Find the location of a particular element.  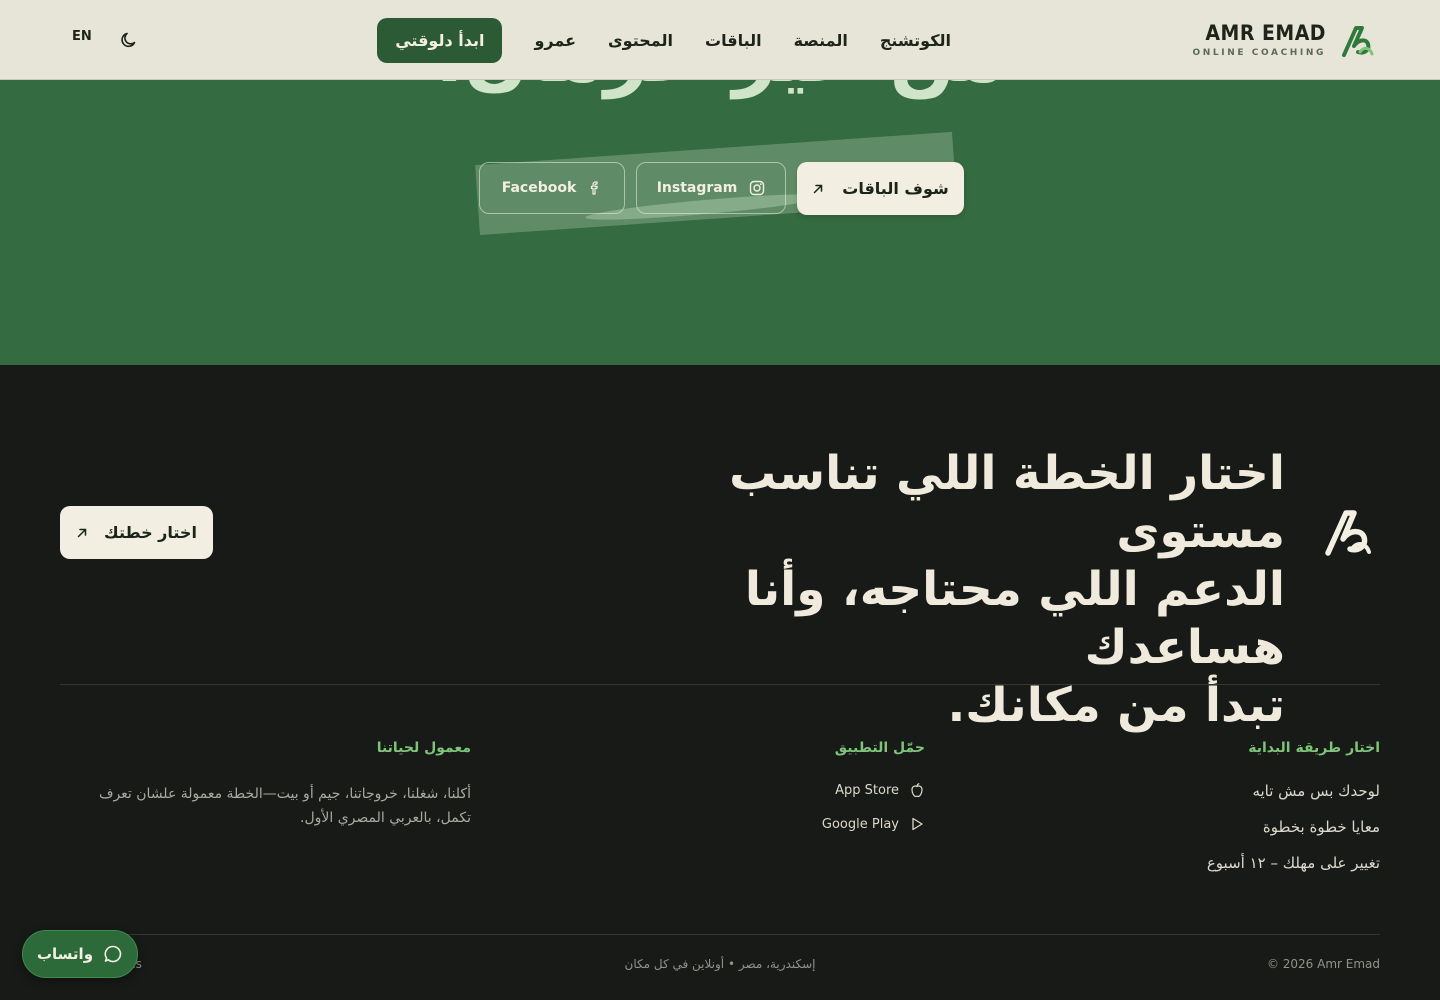

instagram-label: Instagram is located at coordinates (697, 188).